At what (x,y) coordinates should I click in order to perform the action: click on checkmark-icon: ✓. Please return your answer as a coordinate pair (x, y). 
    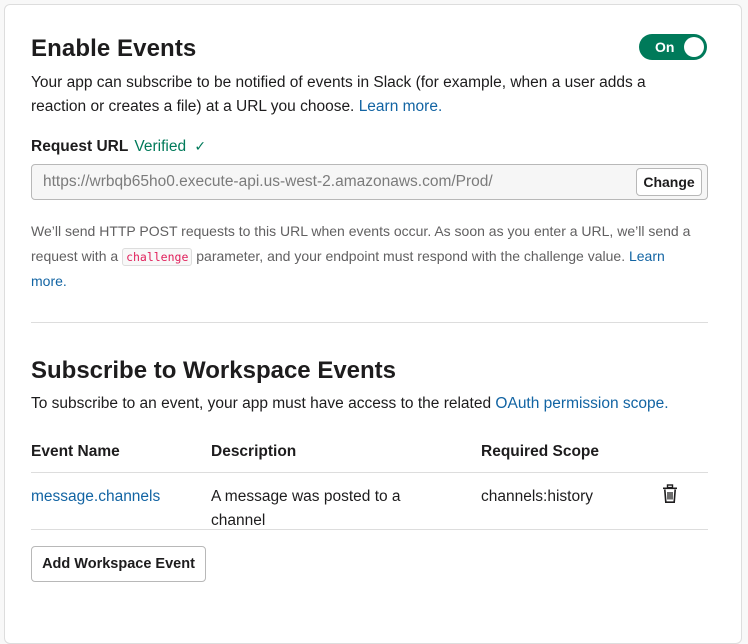
    Looking at the image, I should click on (200, 146).